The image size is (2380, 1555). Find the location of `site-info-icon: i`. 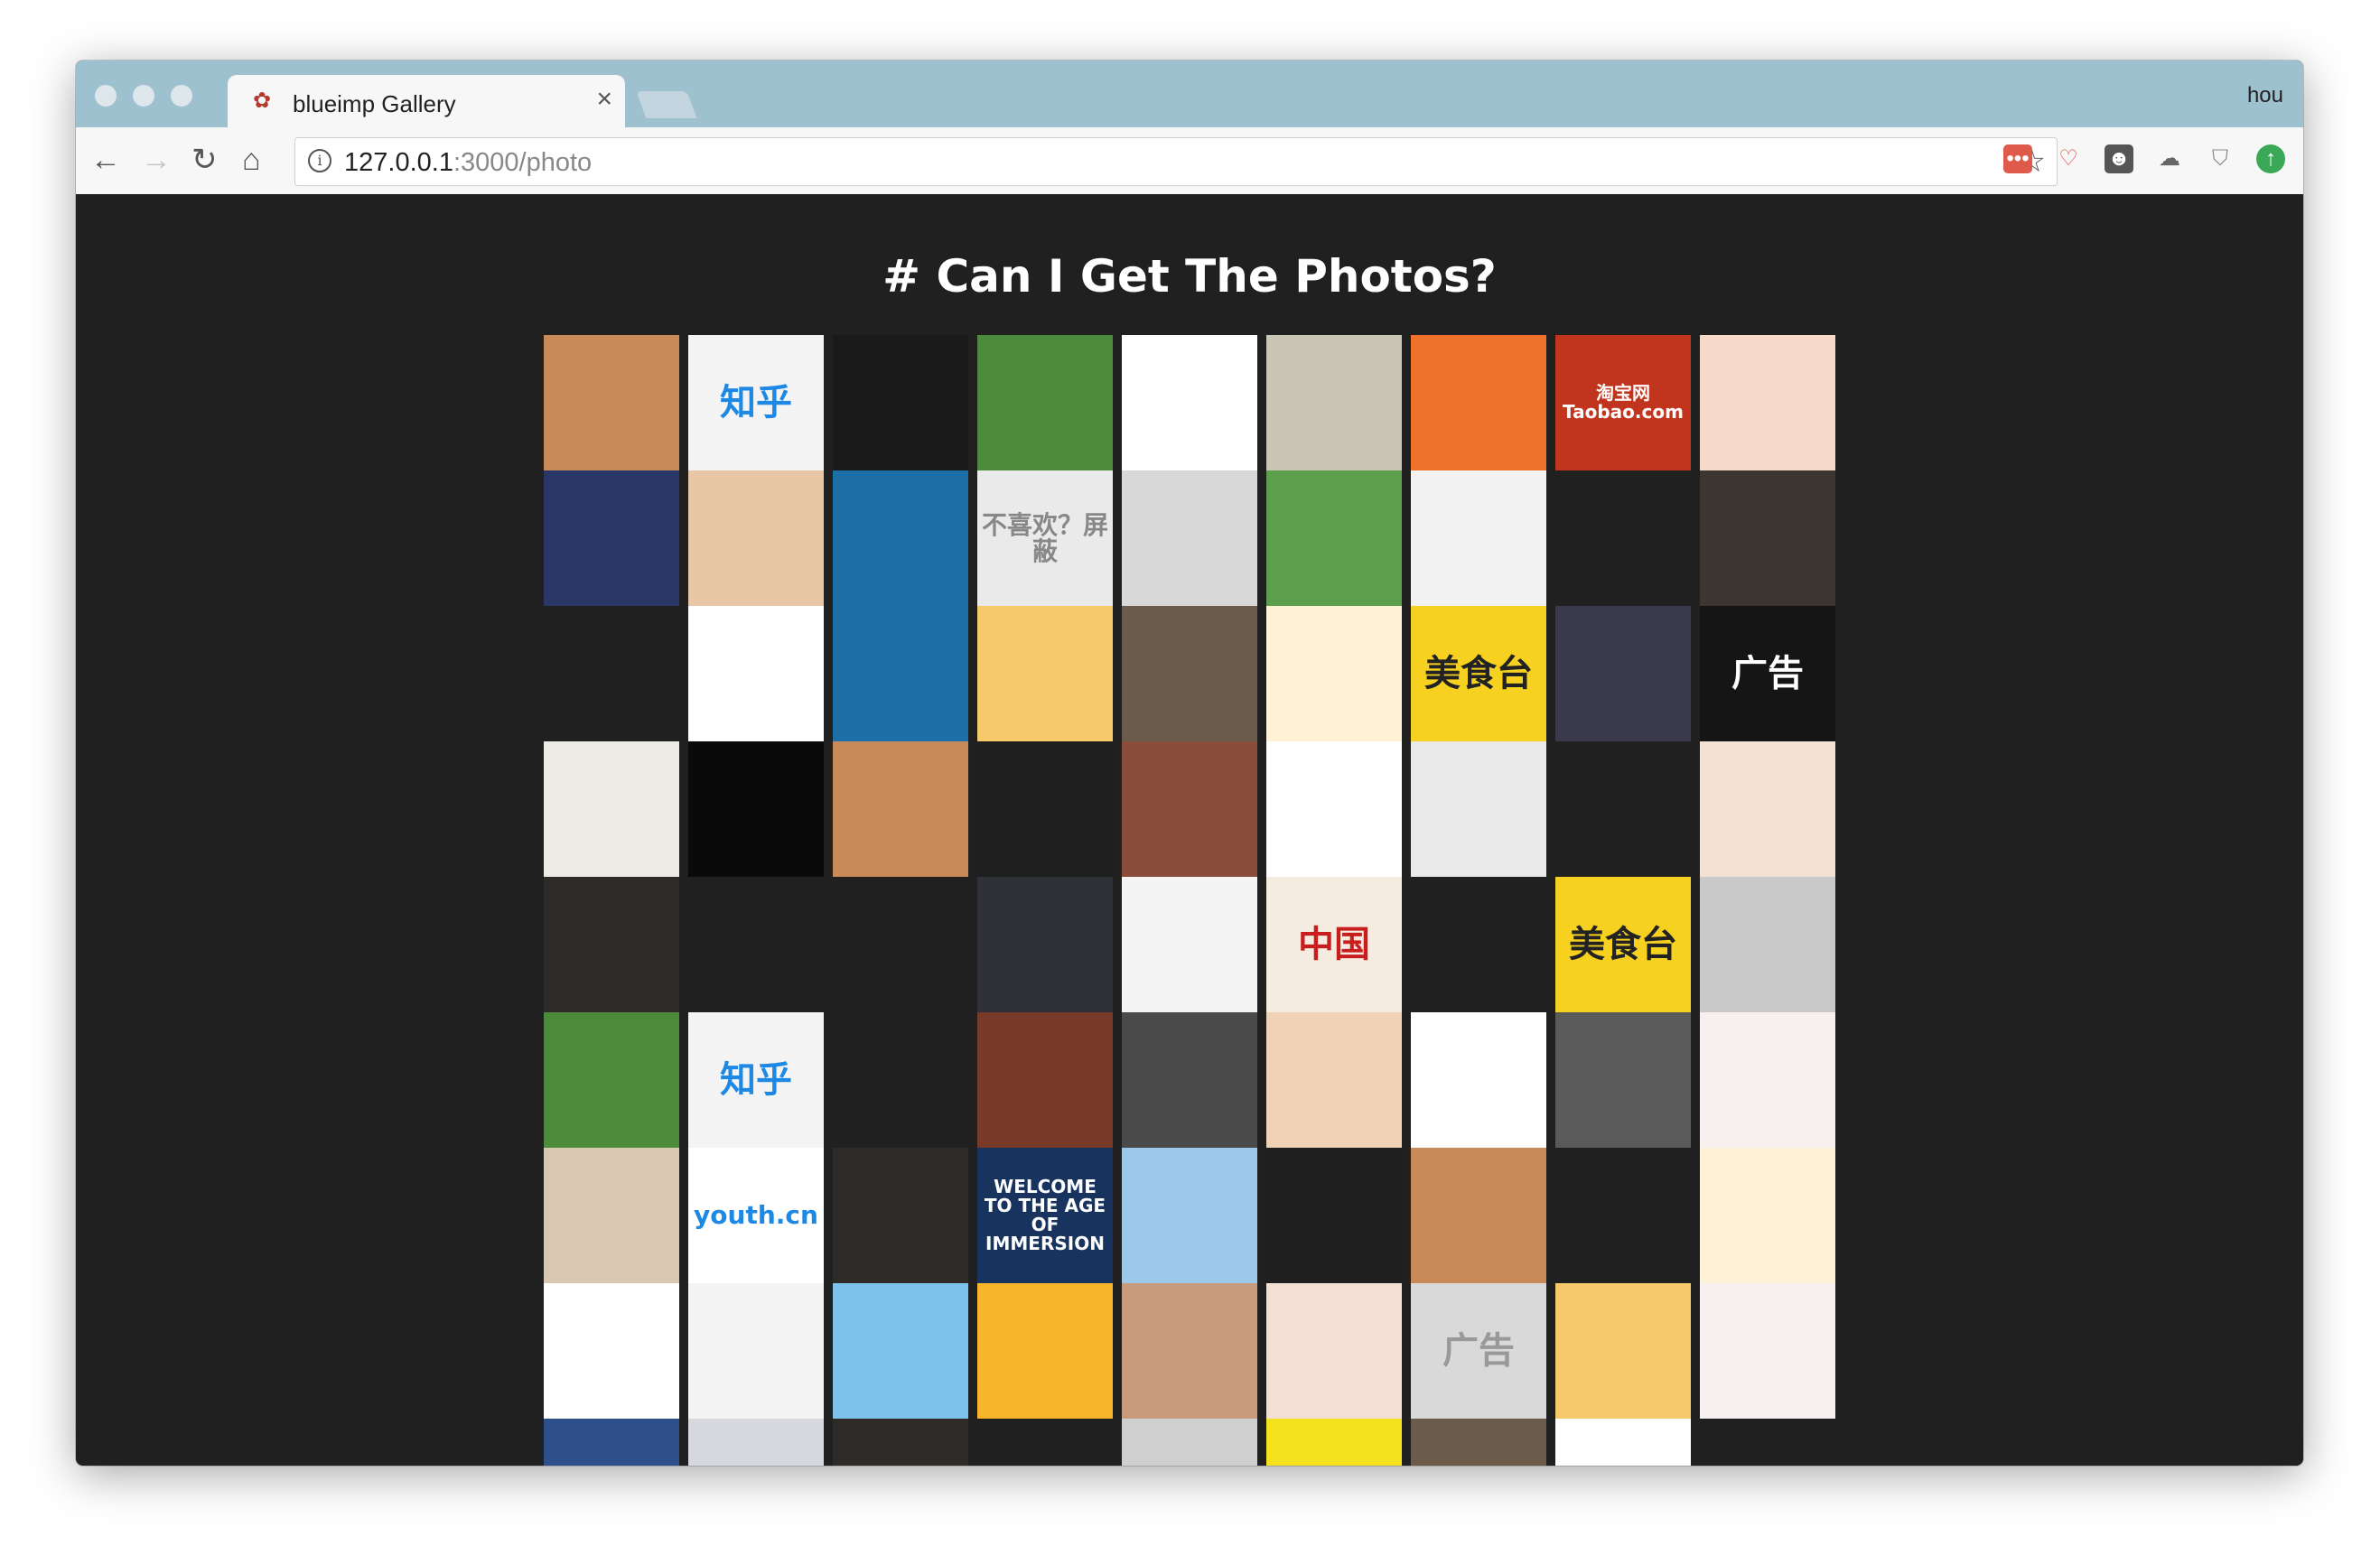

site-info-icon: i is located at coordinates (319, 160).